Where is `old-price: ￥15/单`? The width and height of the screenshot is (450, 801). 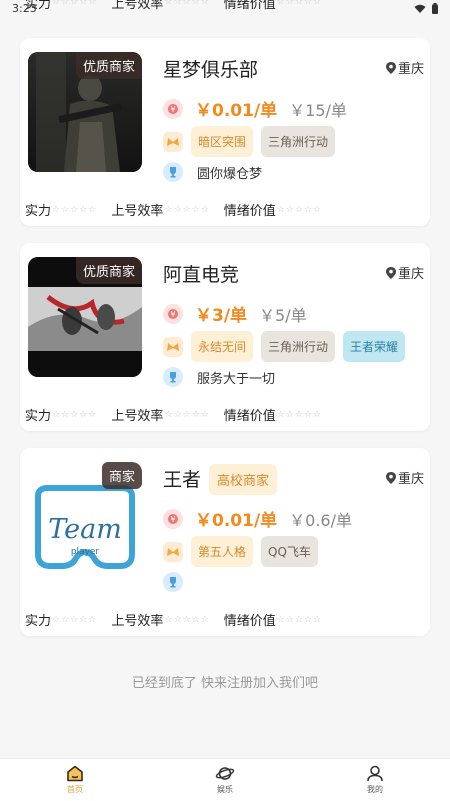 old-price: ￥15/单 is located at coordinates (318, 110).